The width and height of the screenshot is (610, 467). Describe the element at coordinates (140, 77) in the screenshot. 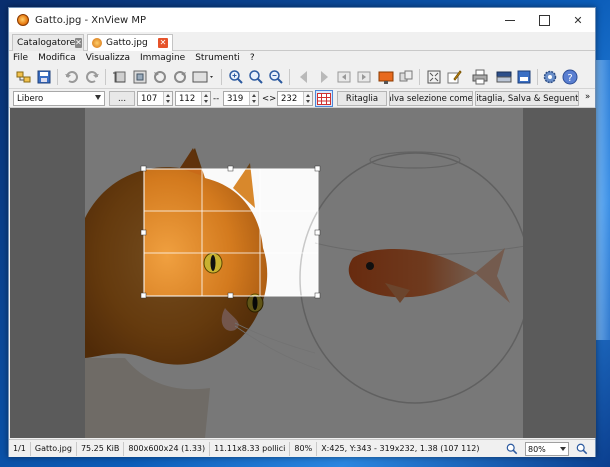

I see `resize-icon` at that location.